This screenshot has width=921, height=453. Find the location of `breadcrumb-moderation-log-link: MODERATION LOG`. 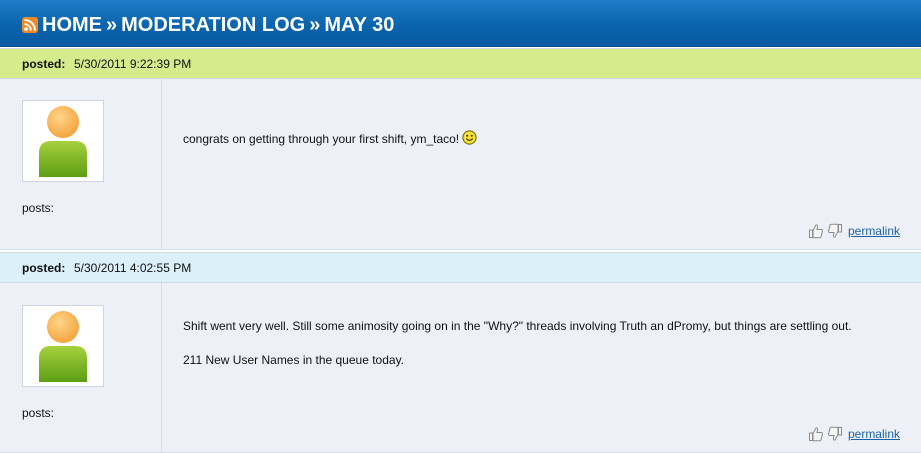

breadcrumb-moderation-log-link: MODERATION LOG is located at coordinates (213, 25).